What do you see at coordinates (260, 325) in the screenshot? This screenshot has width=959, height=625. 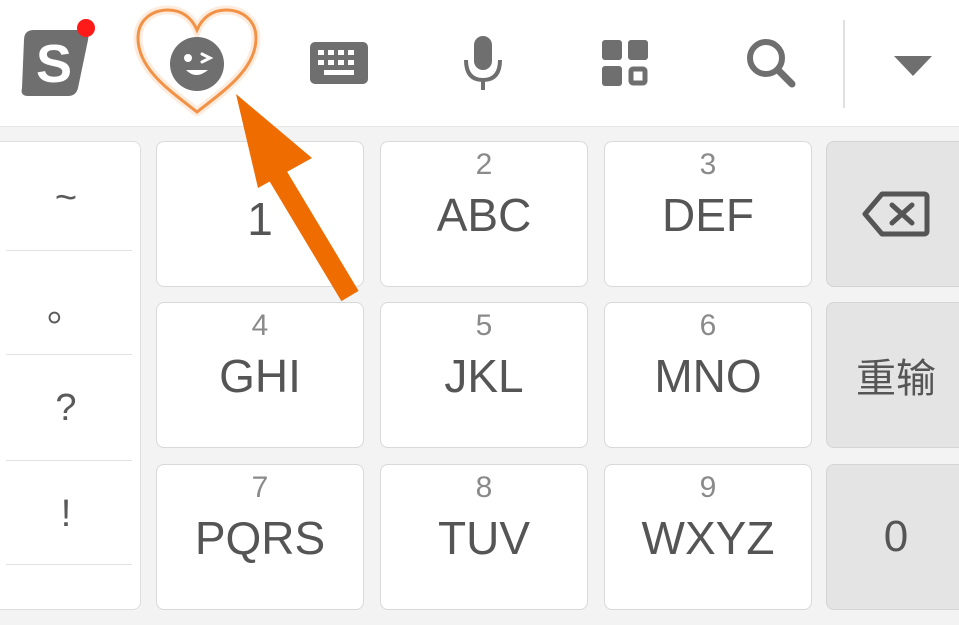 I see `key-number: 4` at bounding box center [260, 325].